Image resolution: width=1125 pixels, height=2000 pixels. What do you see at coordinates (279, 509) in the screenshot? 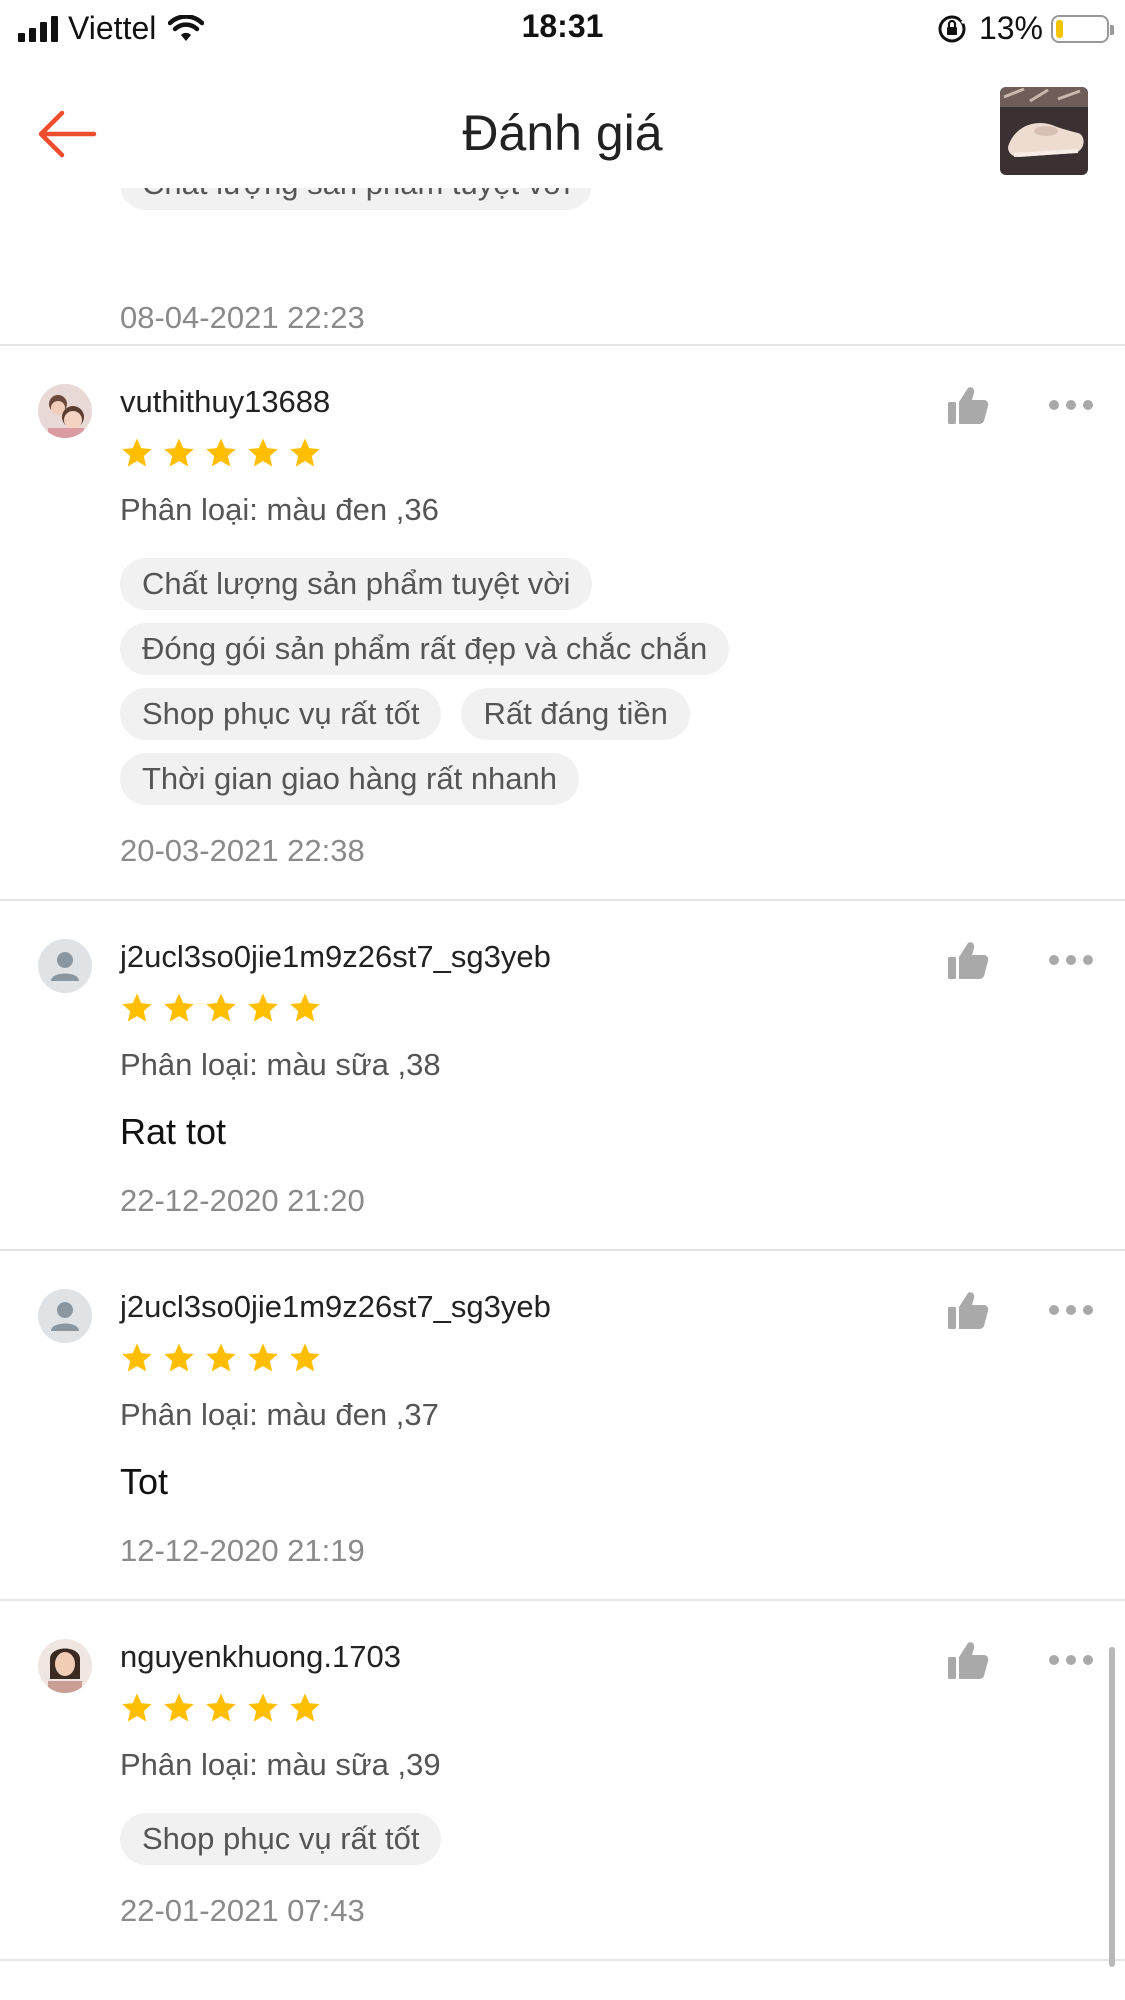
I see `review-variant: Phân loại: màu đen ,36` at bounding box center [279, 509].